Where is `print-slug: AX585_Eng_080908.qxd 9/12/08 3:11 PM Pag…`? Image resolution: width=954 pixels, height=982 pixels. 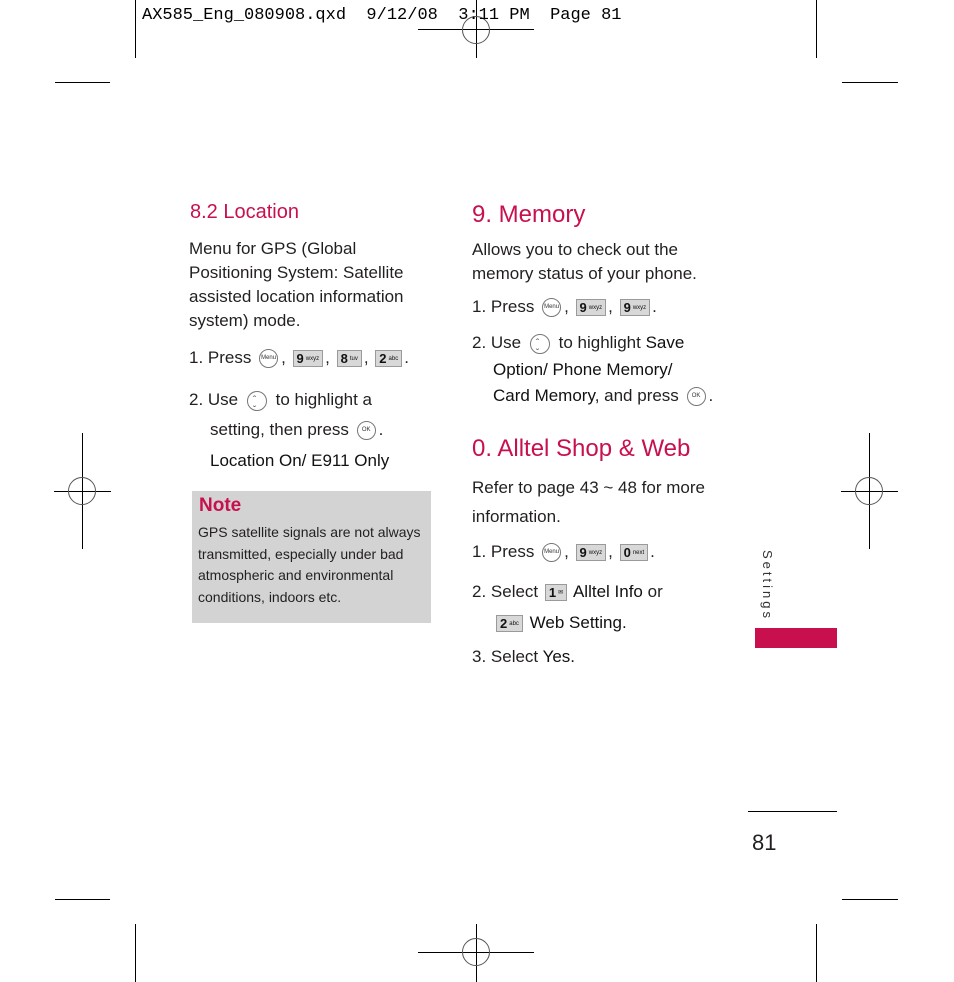 print-slug: AX585_Eng_080908.qxd 9/12/08 3:11 PM Pag… is located at coordinates (382, 15).